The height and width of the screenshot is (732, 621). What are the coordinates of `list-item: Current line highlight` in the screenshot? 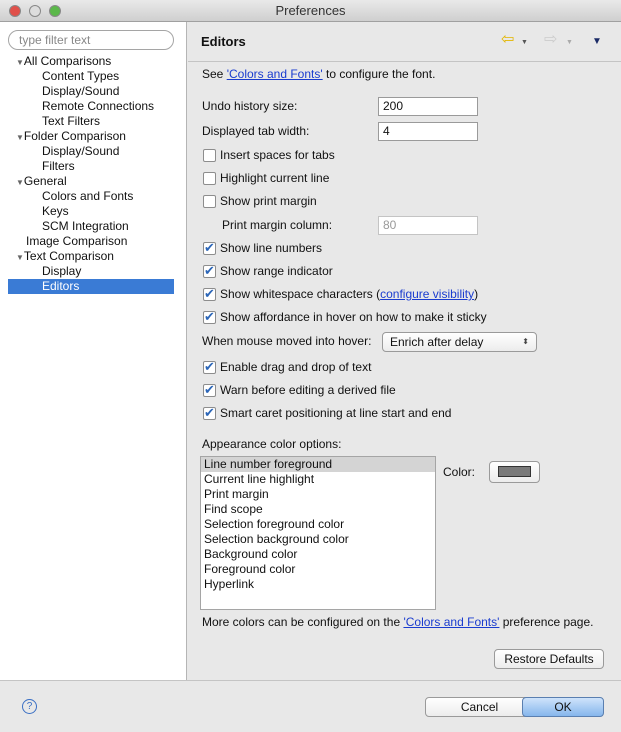 It's located at (318, 479).